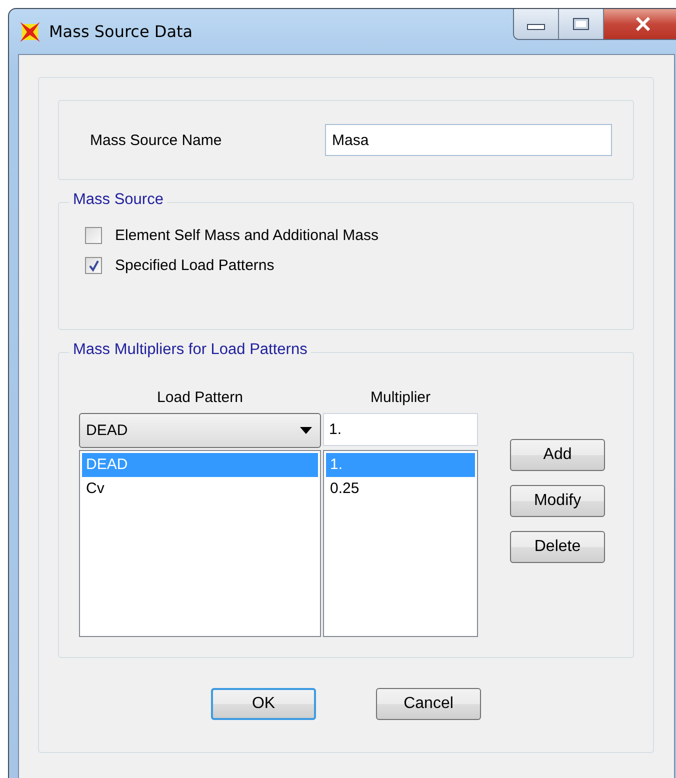 The height and width of the screenshot is (778, 676). Describe the element at coordinates (643, 24) in the screenshot. I see `close-icon` at that location.